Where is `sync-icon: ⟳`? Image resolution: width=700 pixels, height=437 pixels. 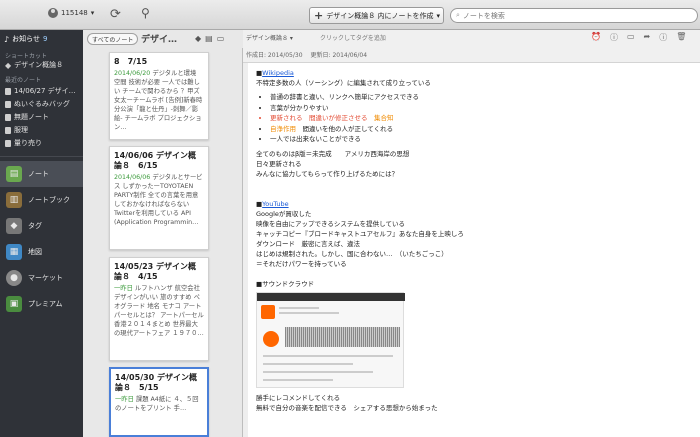
sync-icon: ⟳ is located at coordinates (115, 14).